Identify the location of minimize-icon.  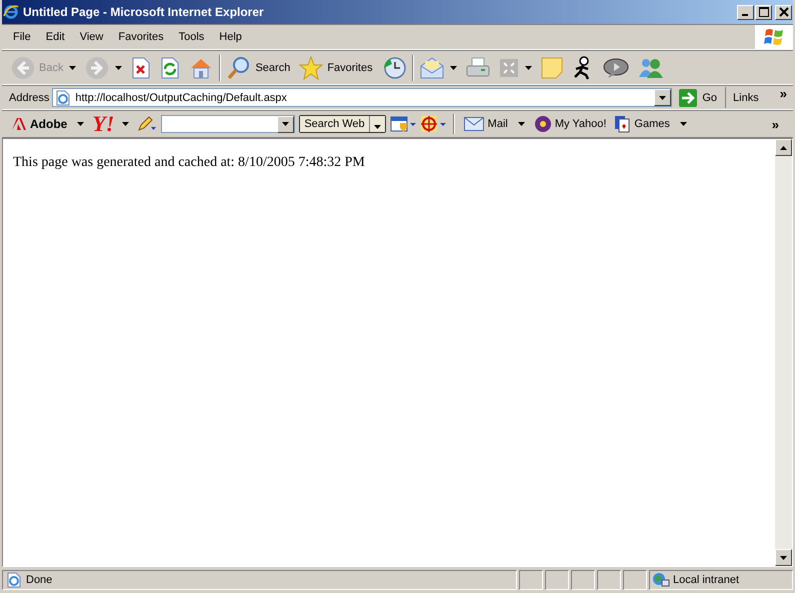
(745, 15).